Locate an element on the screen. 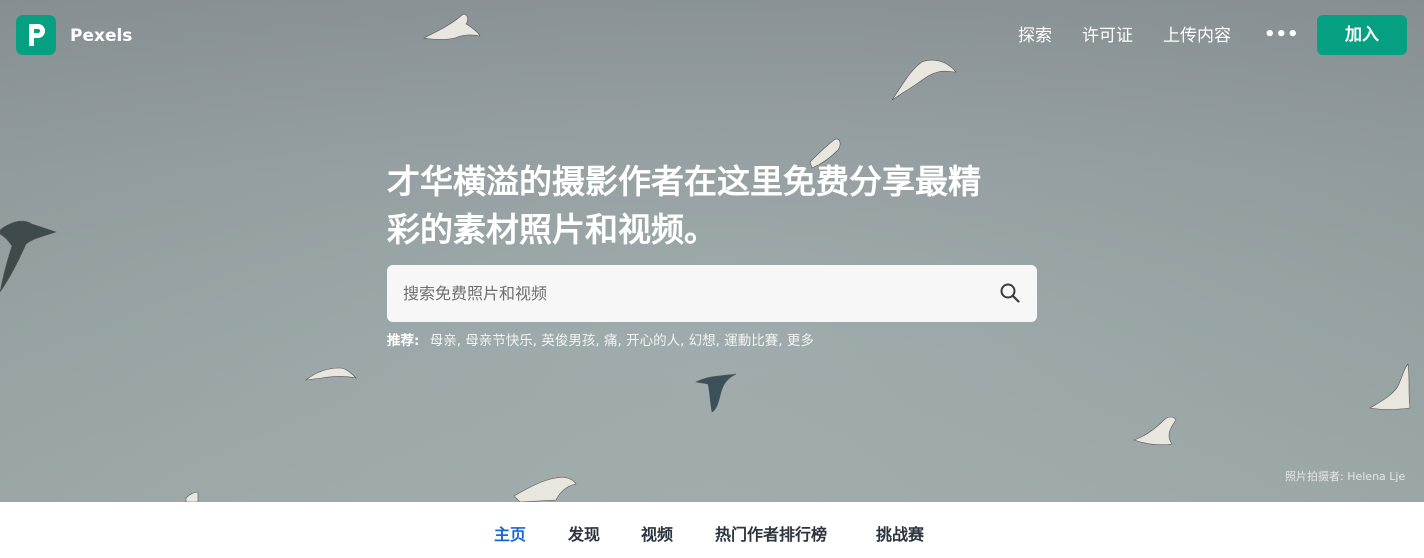 The width and height of the screenshot is (1424, 558). tab-videos: 视频 is located at coordinates (657, 535).